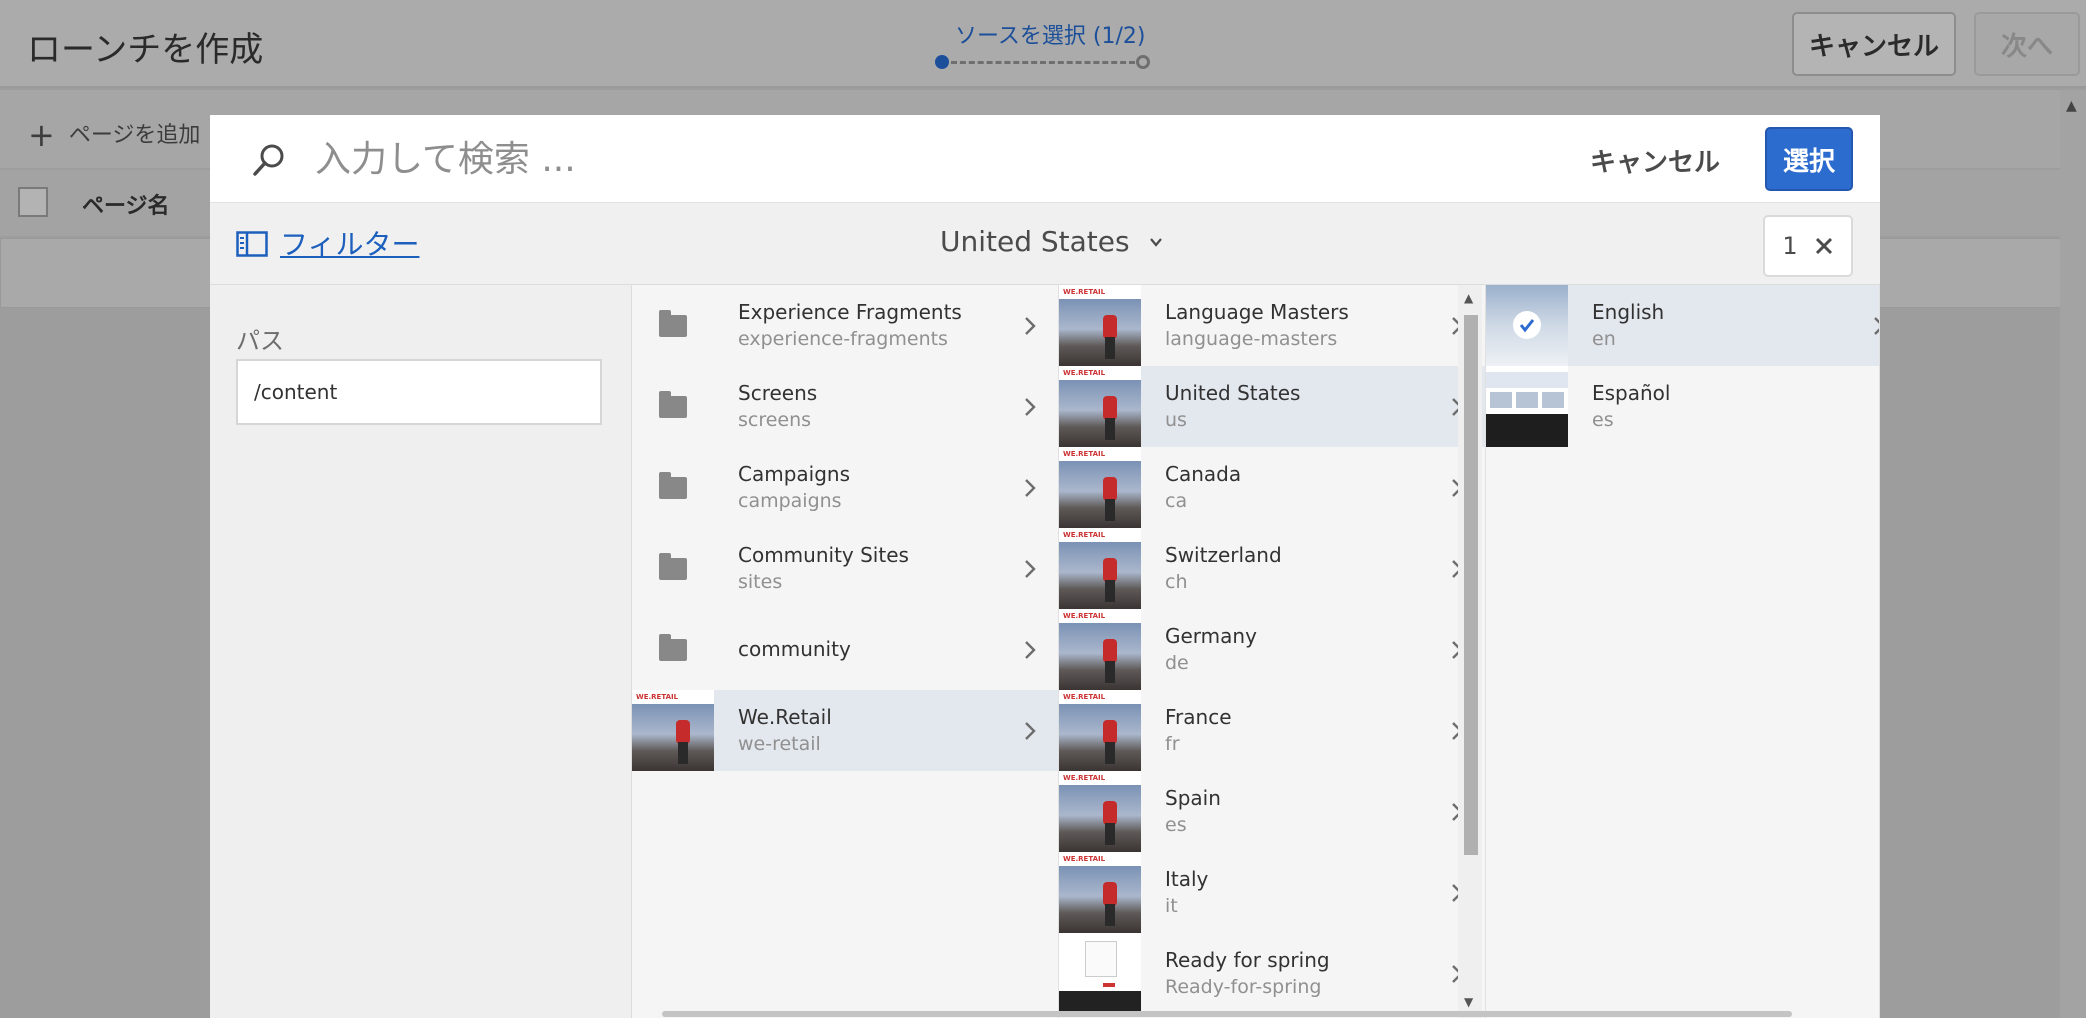 The image size is (2086, 1018). What do you see at coordinates (1227, 1014) in the screenshot?
I see `horizontal-scrollbar` at bounding box center [1227, 1014].